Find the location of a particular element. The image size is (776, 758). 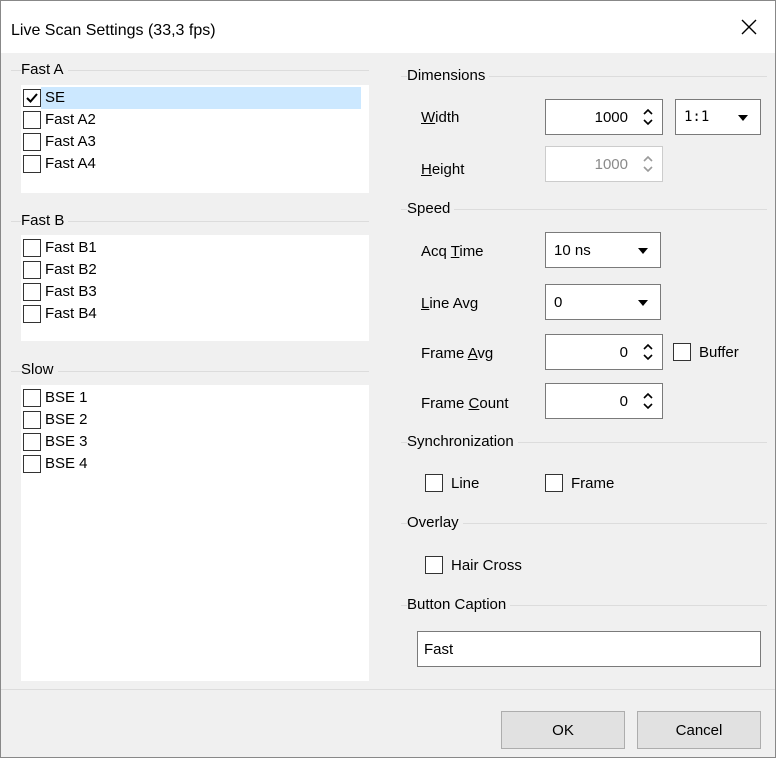

acq-time-label: Acq Time is located at coordinates (452, 251).